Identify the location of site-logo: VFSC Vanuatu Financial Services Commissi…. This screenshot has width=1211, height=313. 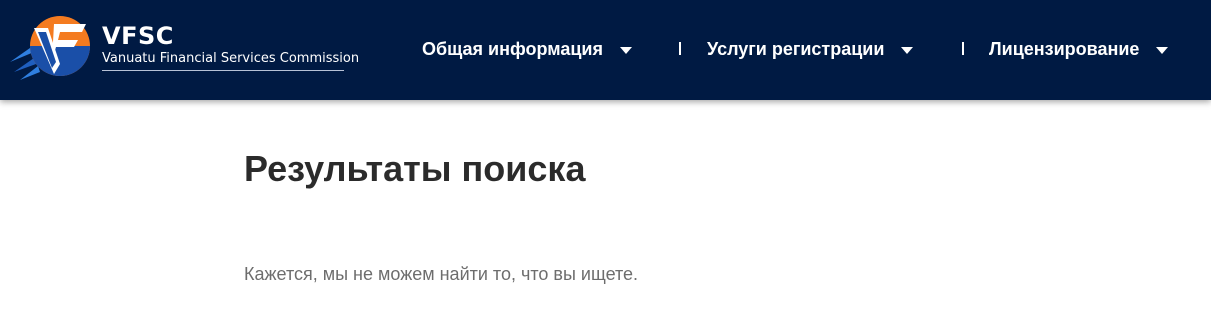
(183, 48).